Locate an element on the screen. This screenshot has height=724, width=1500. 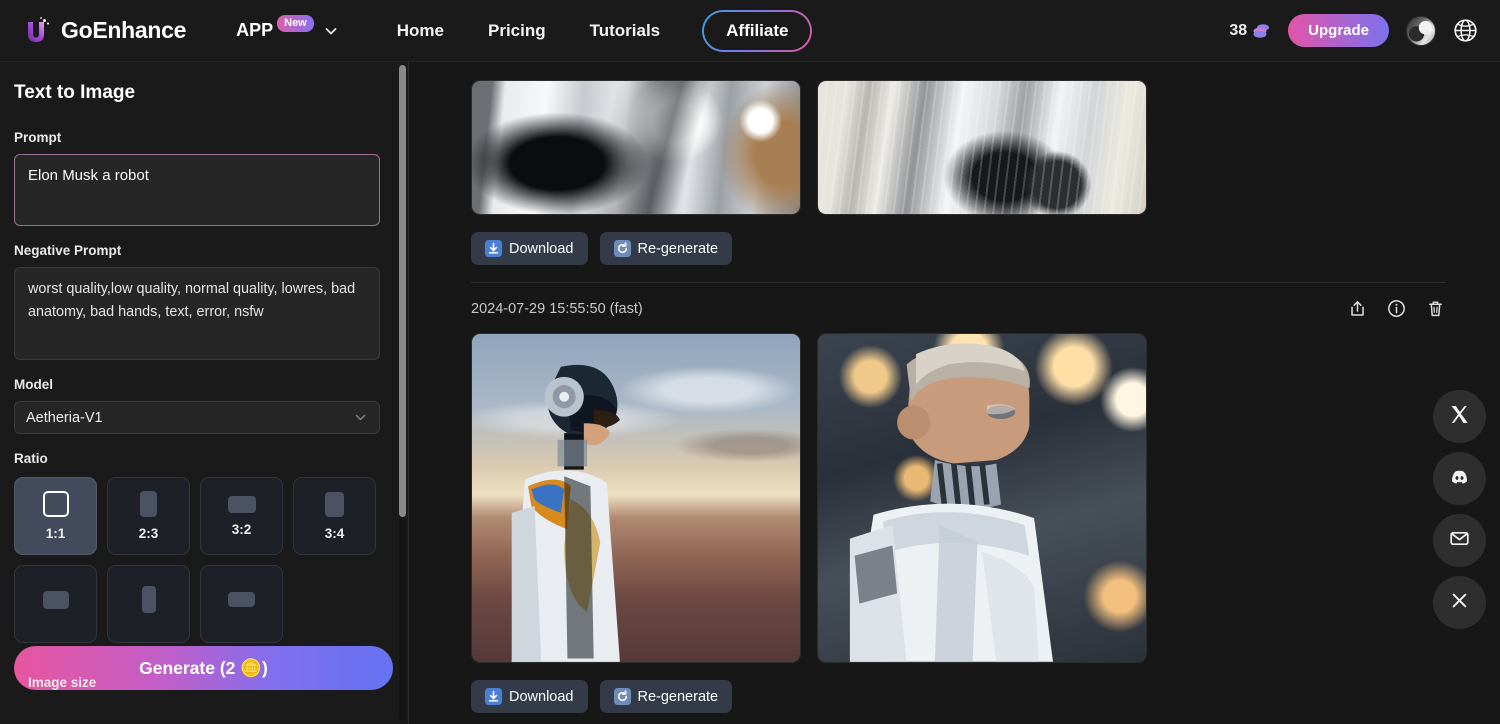
social-x-button is located at coordinates (1459, 416).